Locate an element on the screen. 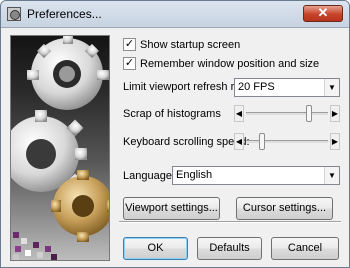  language-select: English ▼ is located at coordinates (256, 175).